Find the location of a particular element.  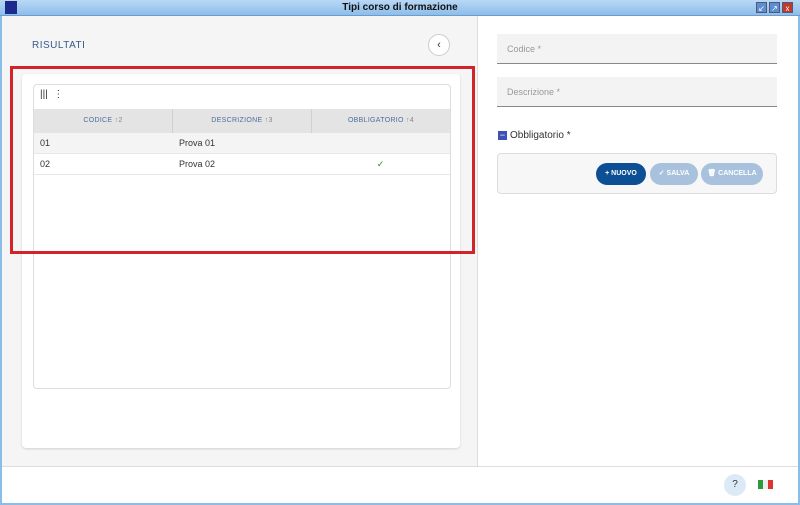

nuovo-button: + NUOVO is located at coordinates (621, 174).